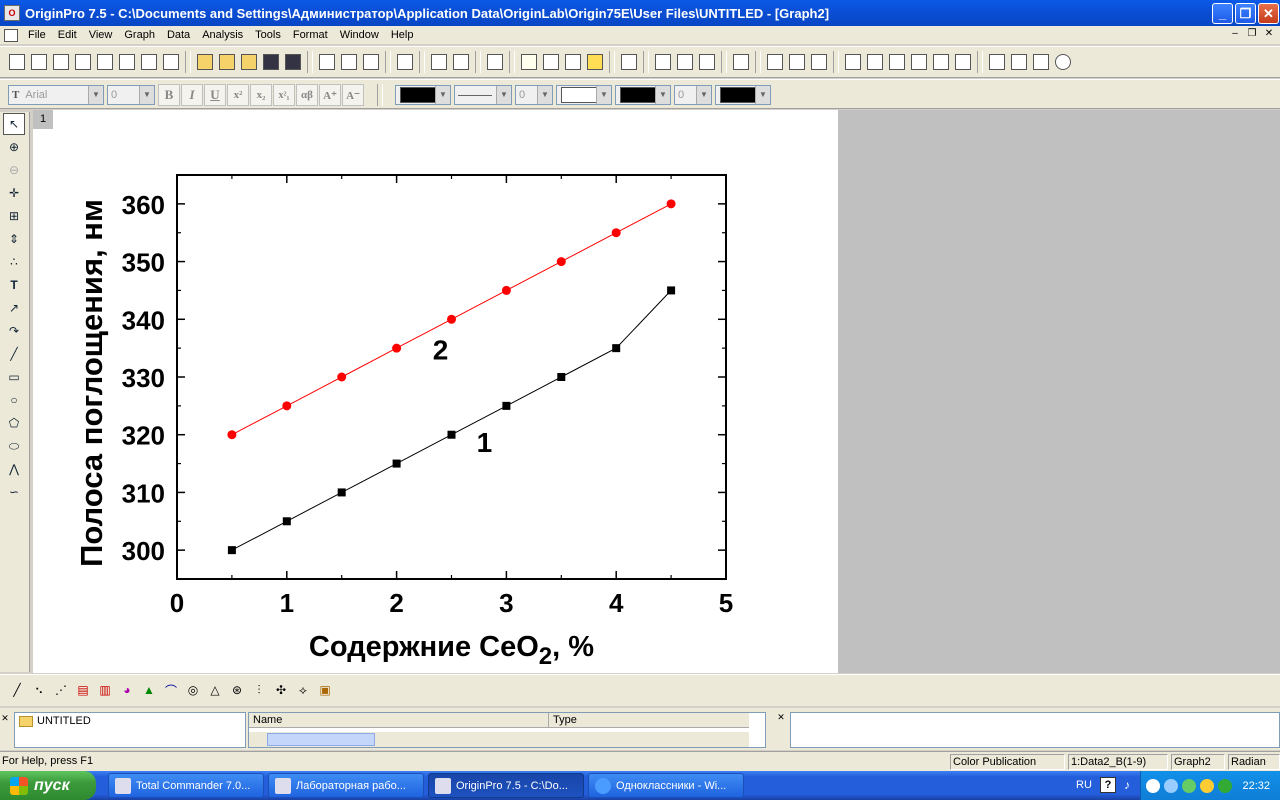 The height and width of the screenshot is (800, 1280). I want to click on import-wizard-icon, so click(371, 62).